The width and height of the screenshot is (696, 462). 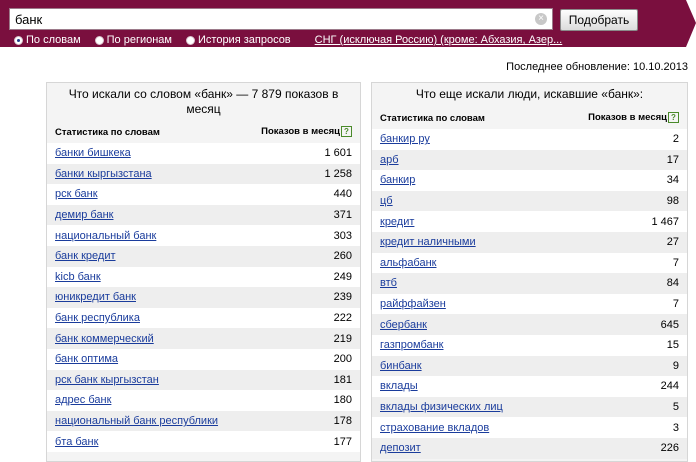 I want to click on keyword-link: национальный банк, so click(x=105, y=236).